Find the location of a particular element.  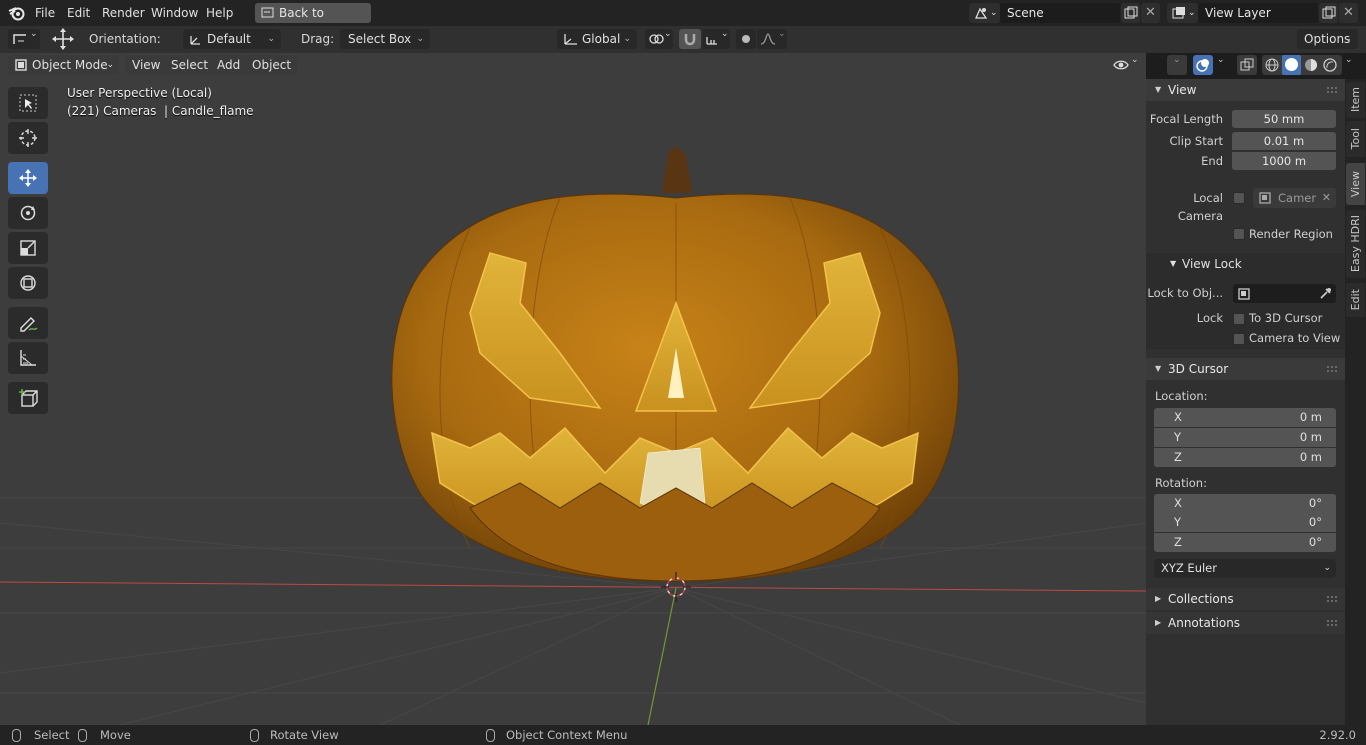

local-camera-value: Camer is located at coordinates (1297, 198).